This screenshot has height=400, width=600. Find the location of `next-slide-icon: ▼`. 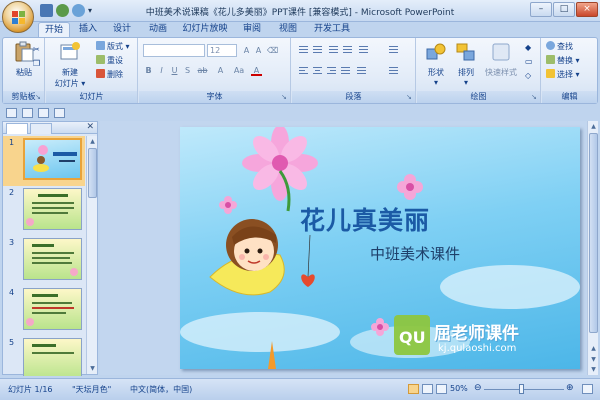

next-slide-icon: ▼ is located at coordinates (593, 359).